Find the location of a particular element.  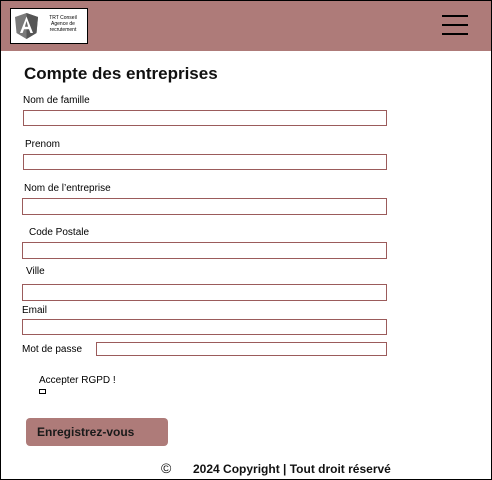

entreprise-label: Nom de l’entreprise is located at coordinates (67, 188).